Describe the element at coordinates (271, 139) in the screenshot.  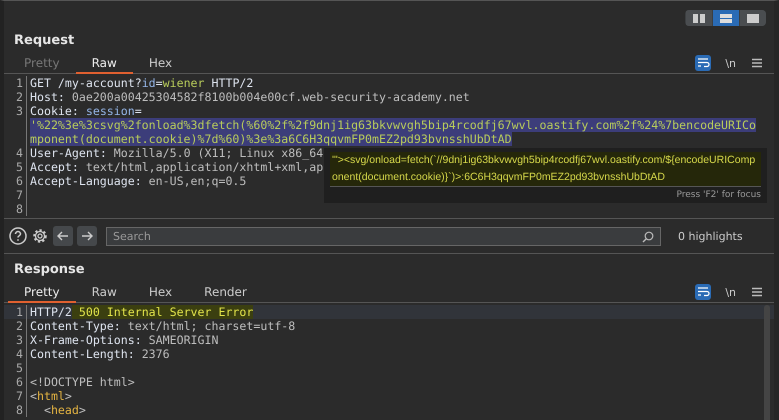
I see `selected-text: mponent(document.cookie)%7d%60)%3e%3a6C6H3qqvmFP0mEZ2pd93bvnsshUbDtAD` at that location.